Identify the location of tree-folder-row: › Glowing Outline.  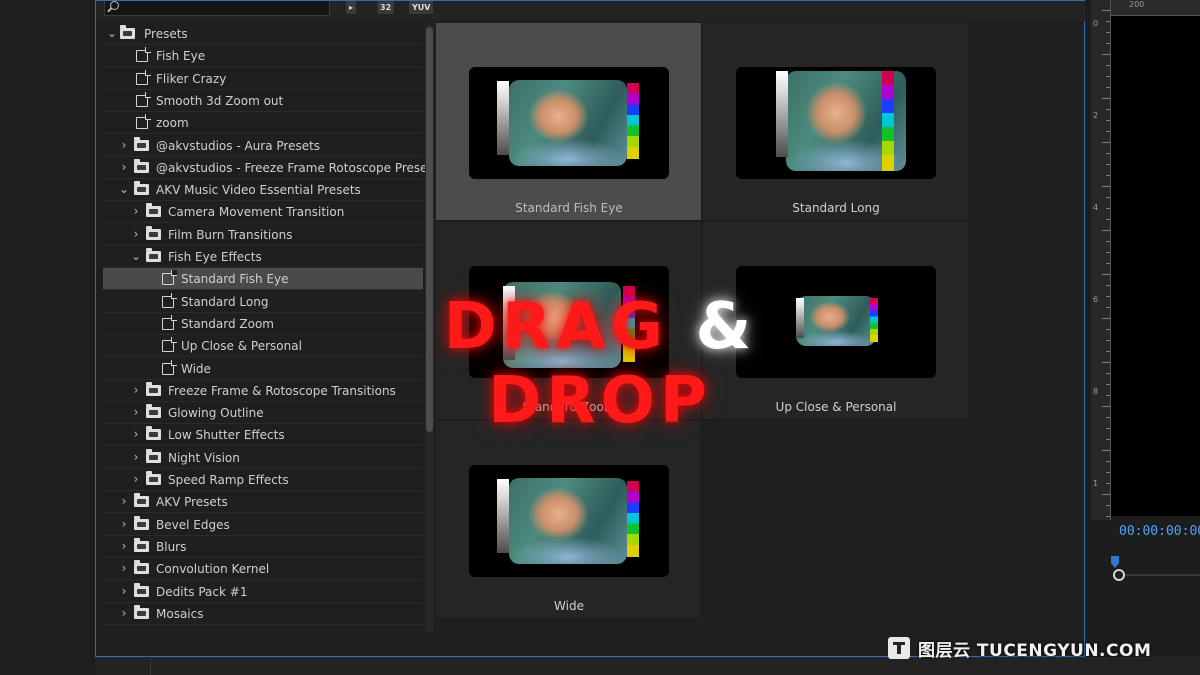
(263, 413).